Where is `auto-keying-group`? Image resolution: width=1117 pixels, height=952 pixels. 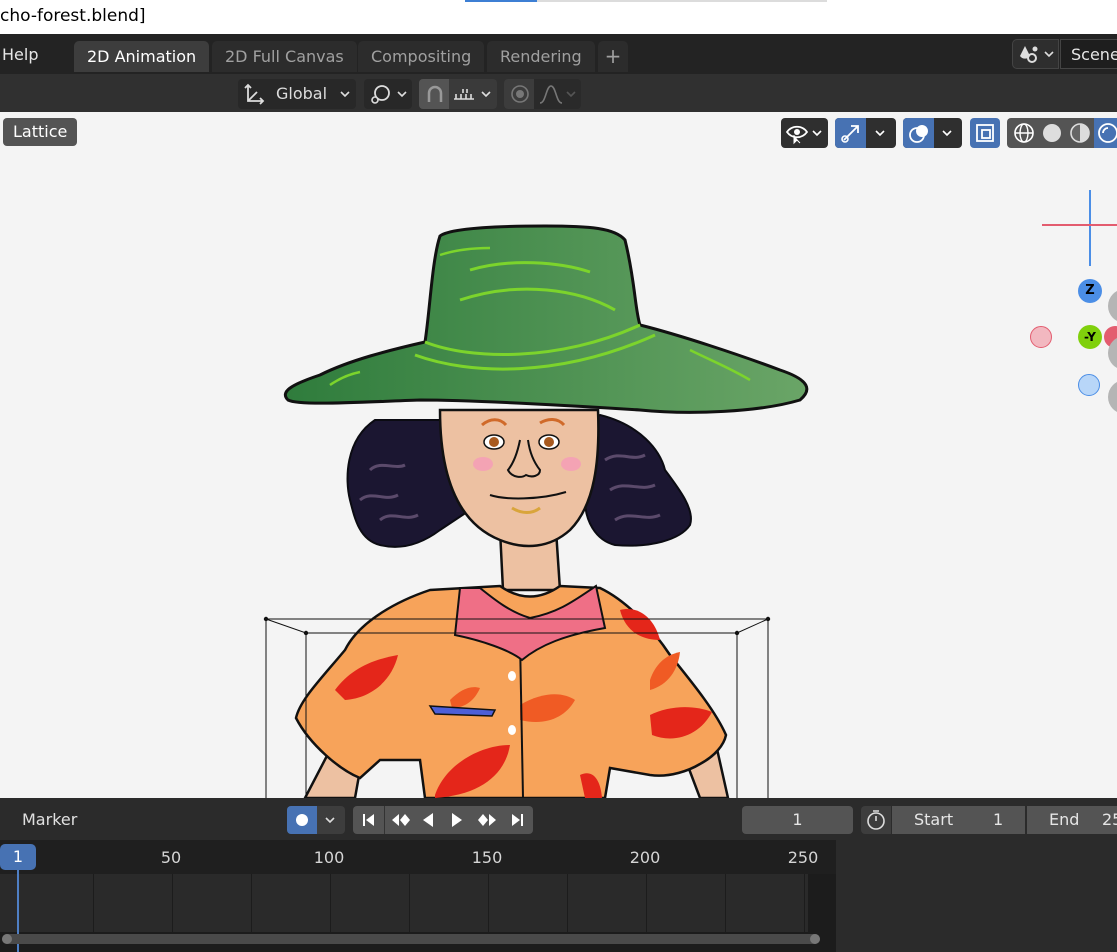
auto-keying-group is located at coordinates (316, 820).